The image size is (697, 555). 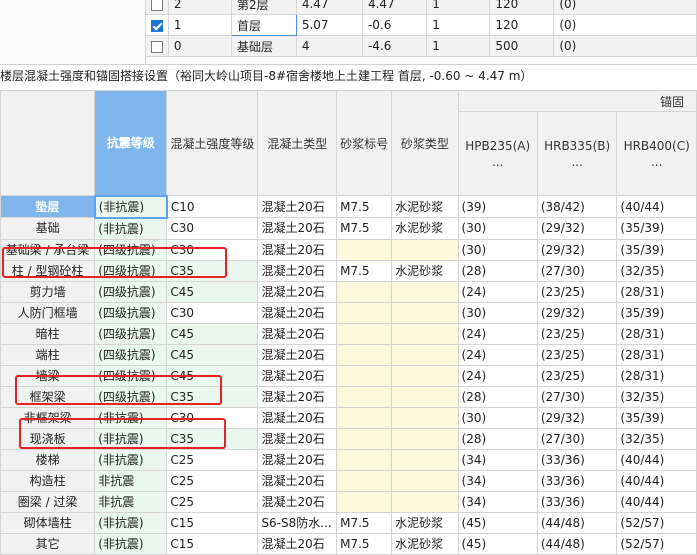 What do you see at coordinates (497, 270) in the screenshot?
I see `anchor-hpb235-cell: (28)` at bounding box center [497, 270].